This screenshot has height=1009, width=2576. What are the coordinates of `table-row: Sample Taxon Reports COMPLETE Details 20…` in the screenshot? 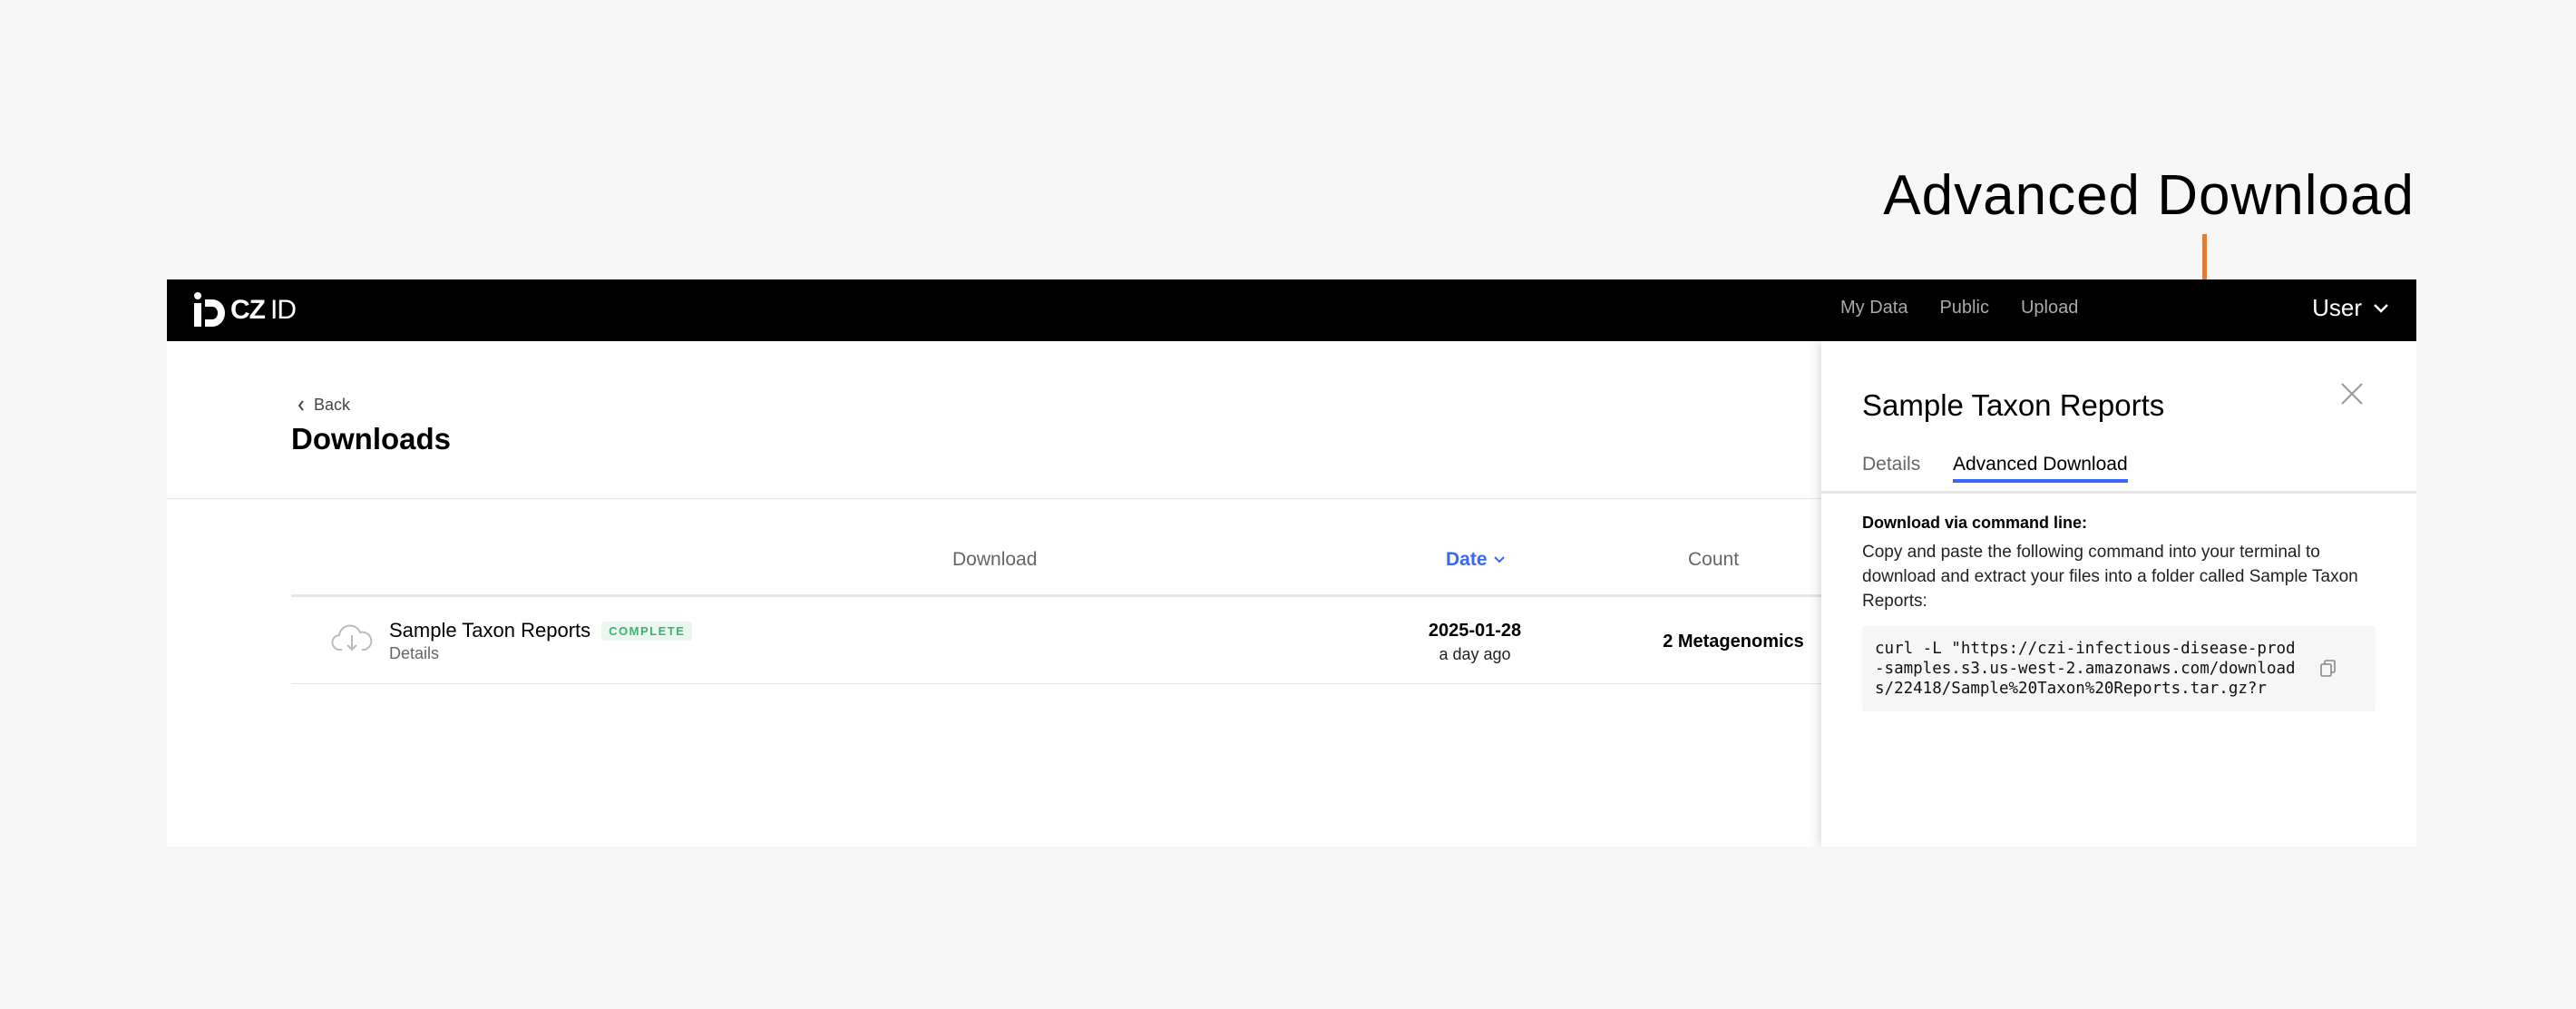 It's located at (1139, 640).